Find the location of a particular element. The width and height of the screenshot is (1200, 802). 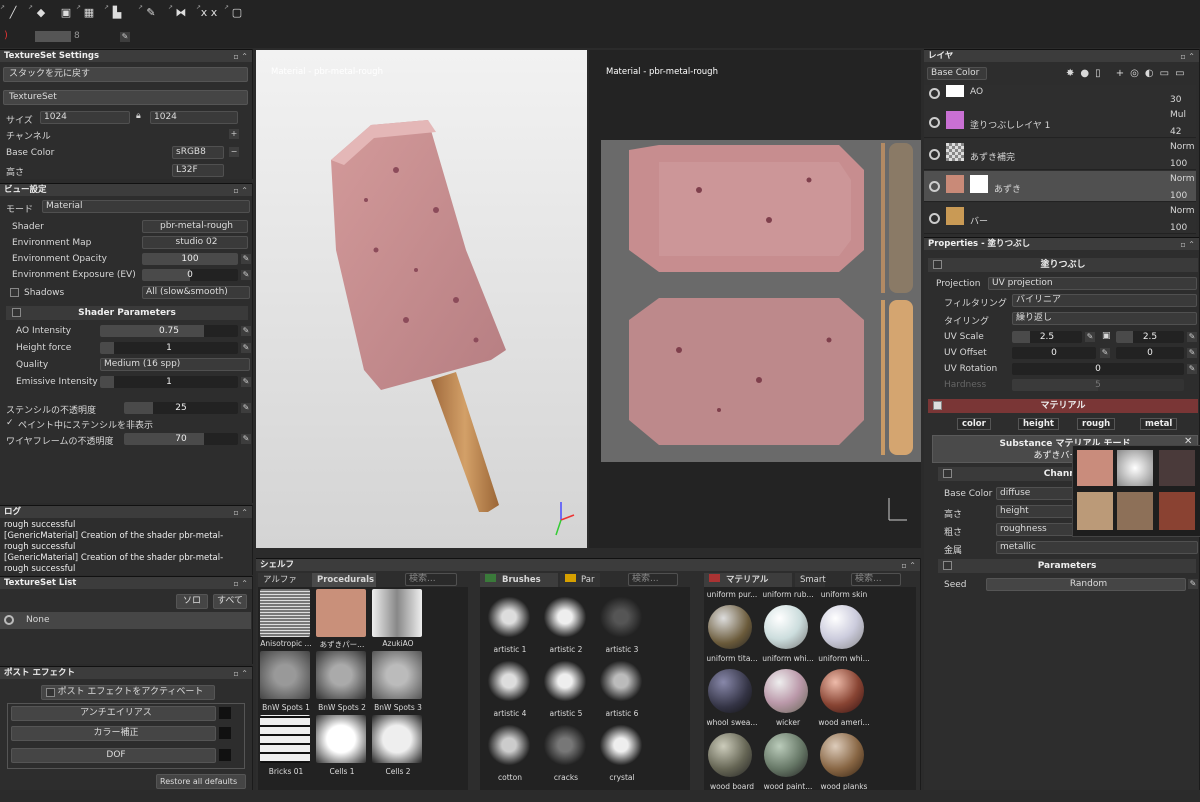

textureset-list-item: None is located at coordinates (125, 620).